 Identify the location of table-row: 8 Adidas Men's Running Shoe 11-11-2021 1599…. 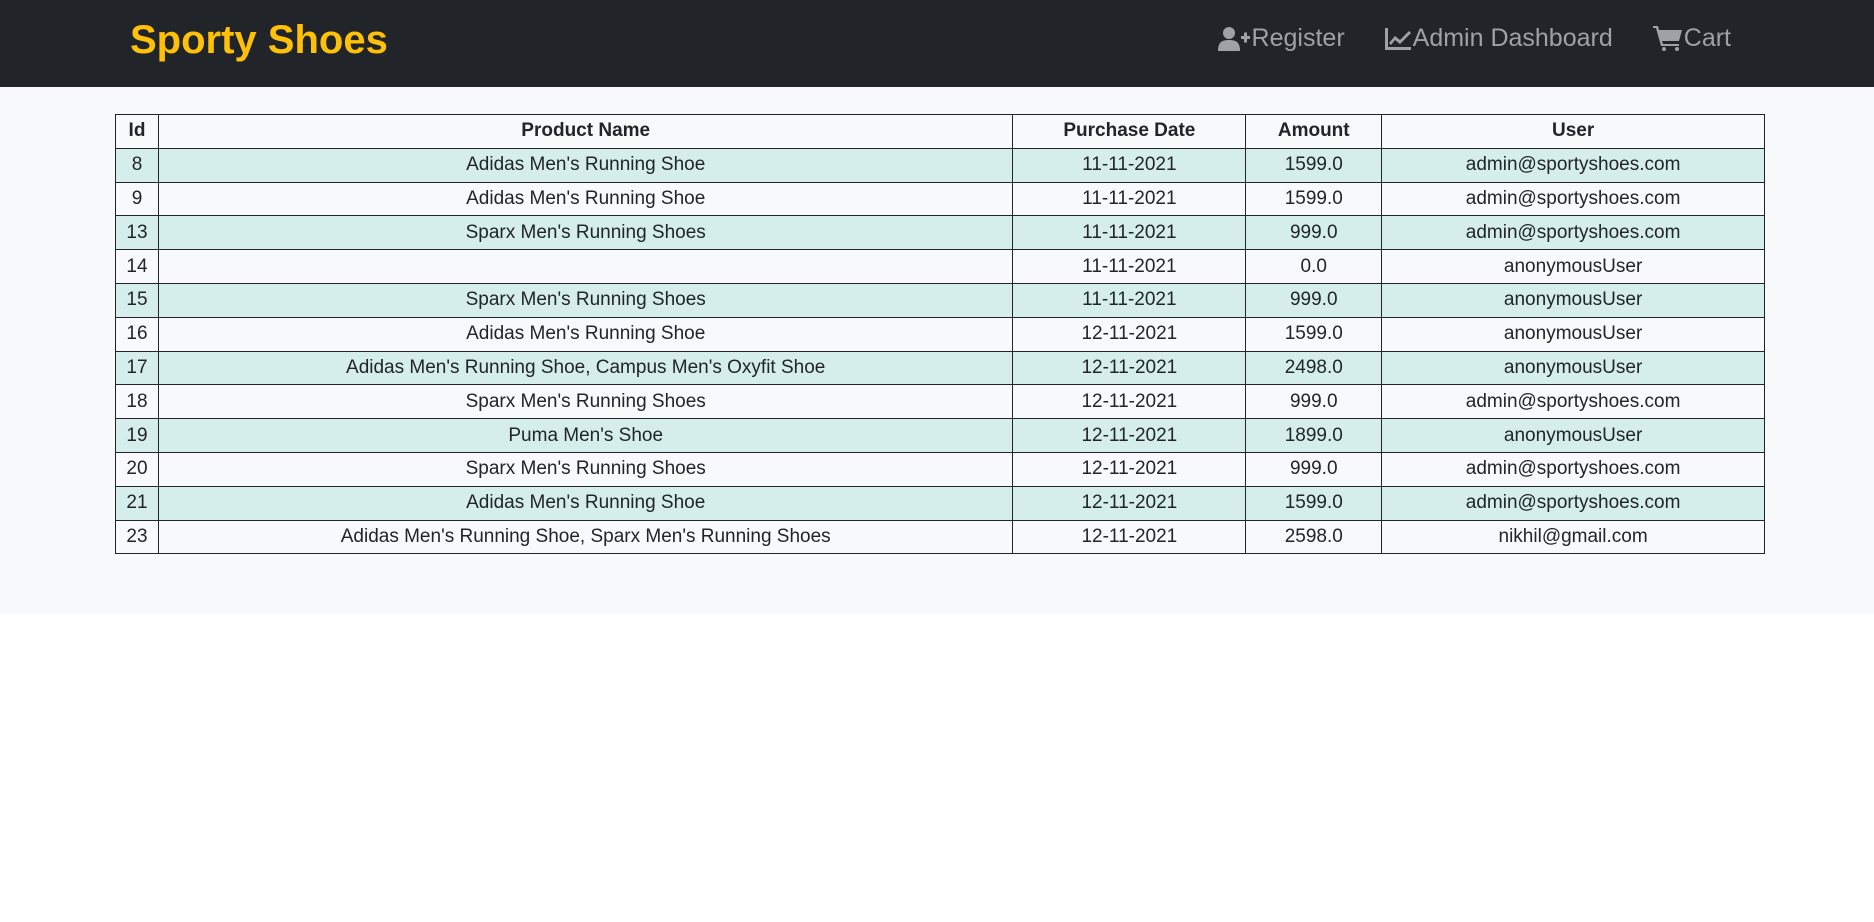
(940, 165).